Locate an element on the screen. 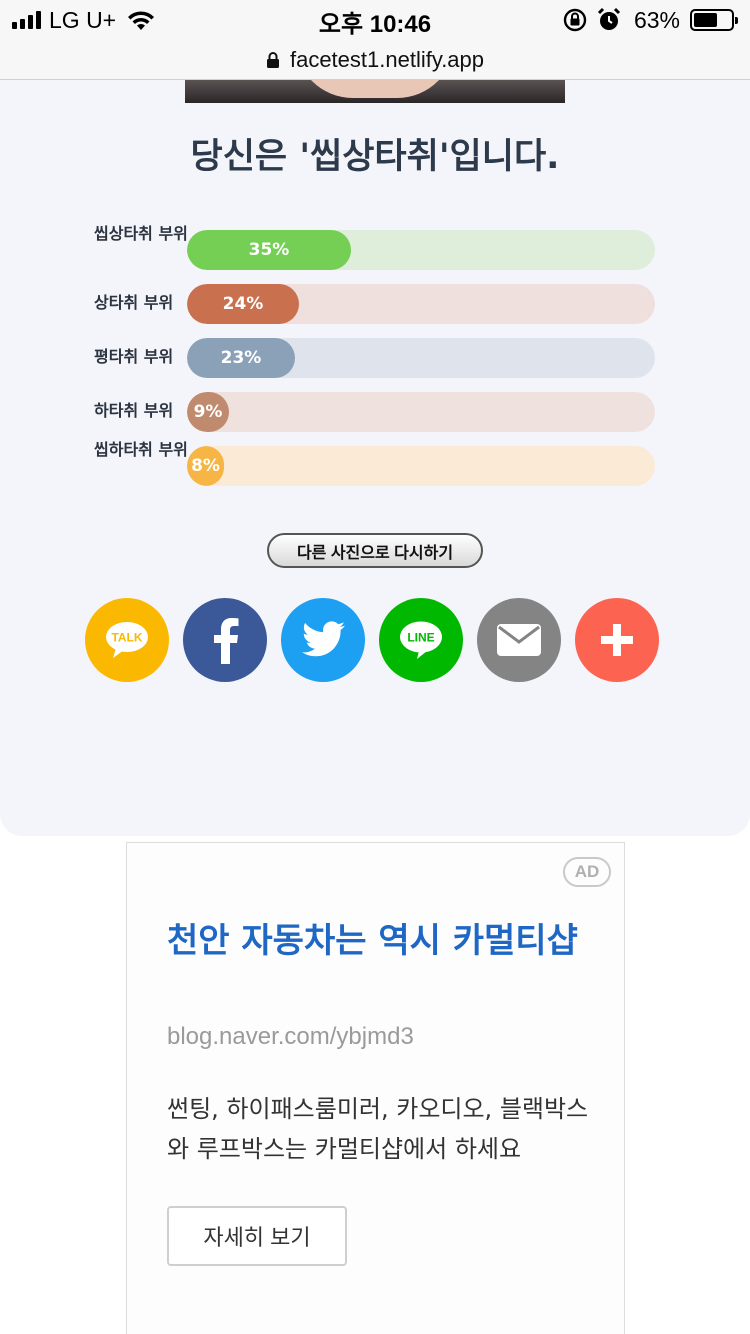 The height and width of the screenshot is (1334, 750). result-bar-row: 씹하타취 부위 8% is located at coordinates (373, 463).